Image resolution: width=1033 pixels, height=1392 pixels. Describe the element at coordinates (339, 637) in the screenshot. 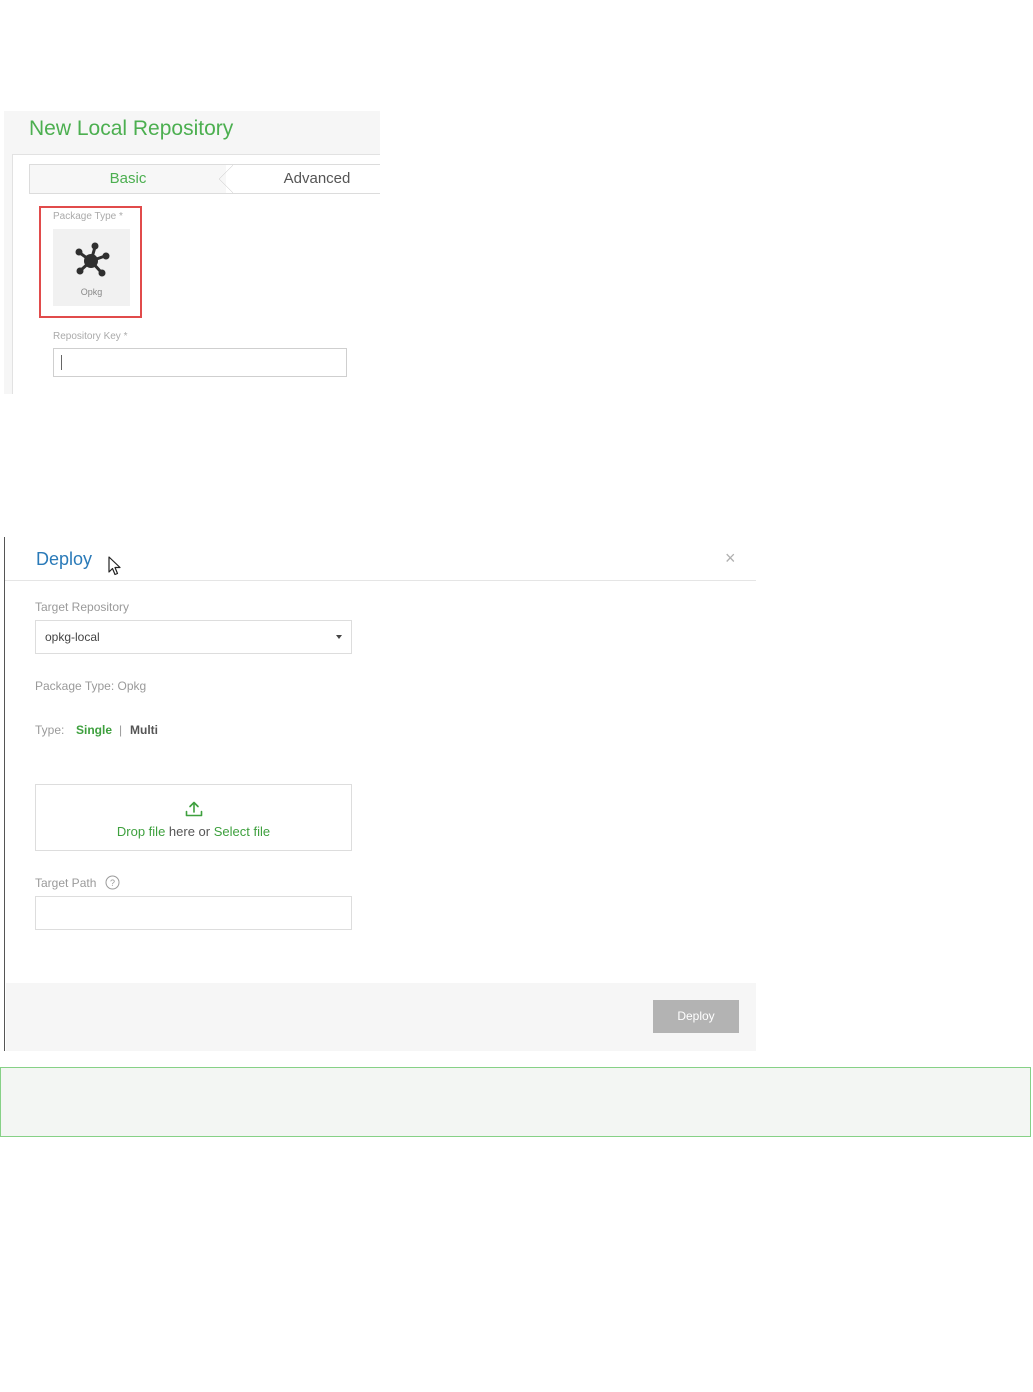

I see `select-caret-icon` at that location.